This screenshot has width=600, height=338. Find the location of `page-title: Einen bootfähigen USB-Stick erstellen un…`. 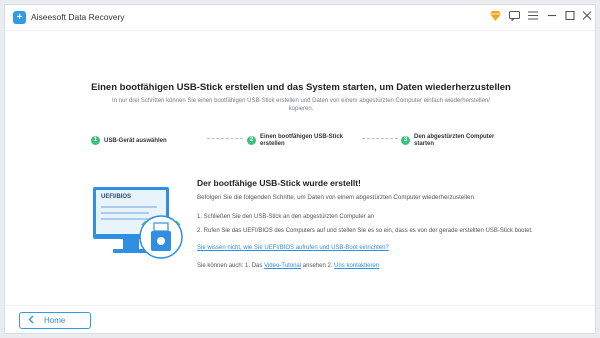

page-title: Einen bootfähigen USB-Stick erstellen un… is located at coordinates (301, 87).